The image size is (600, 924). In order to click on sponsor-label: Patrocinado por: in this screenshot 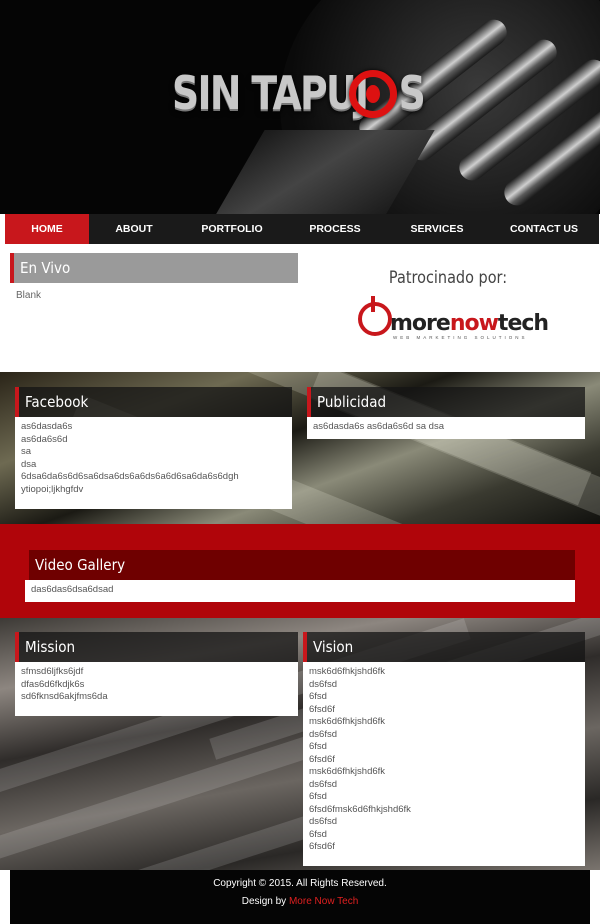, I will do `click(448, 278)`.